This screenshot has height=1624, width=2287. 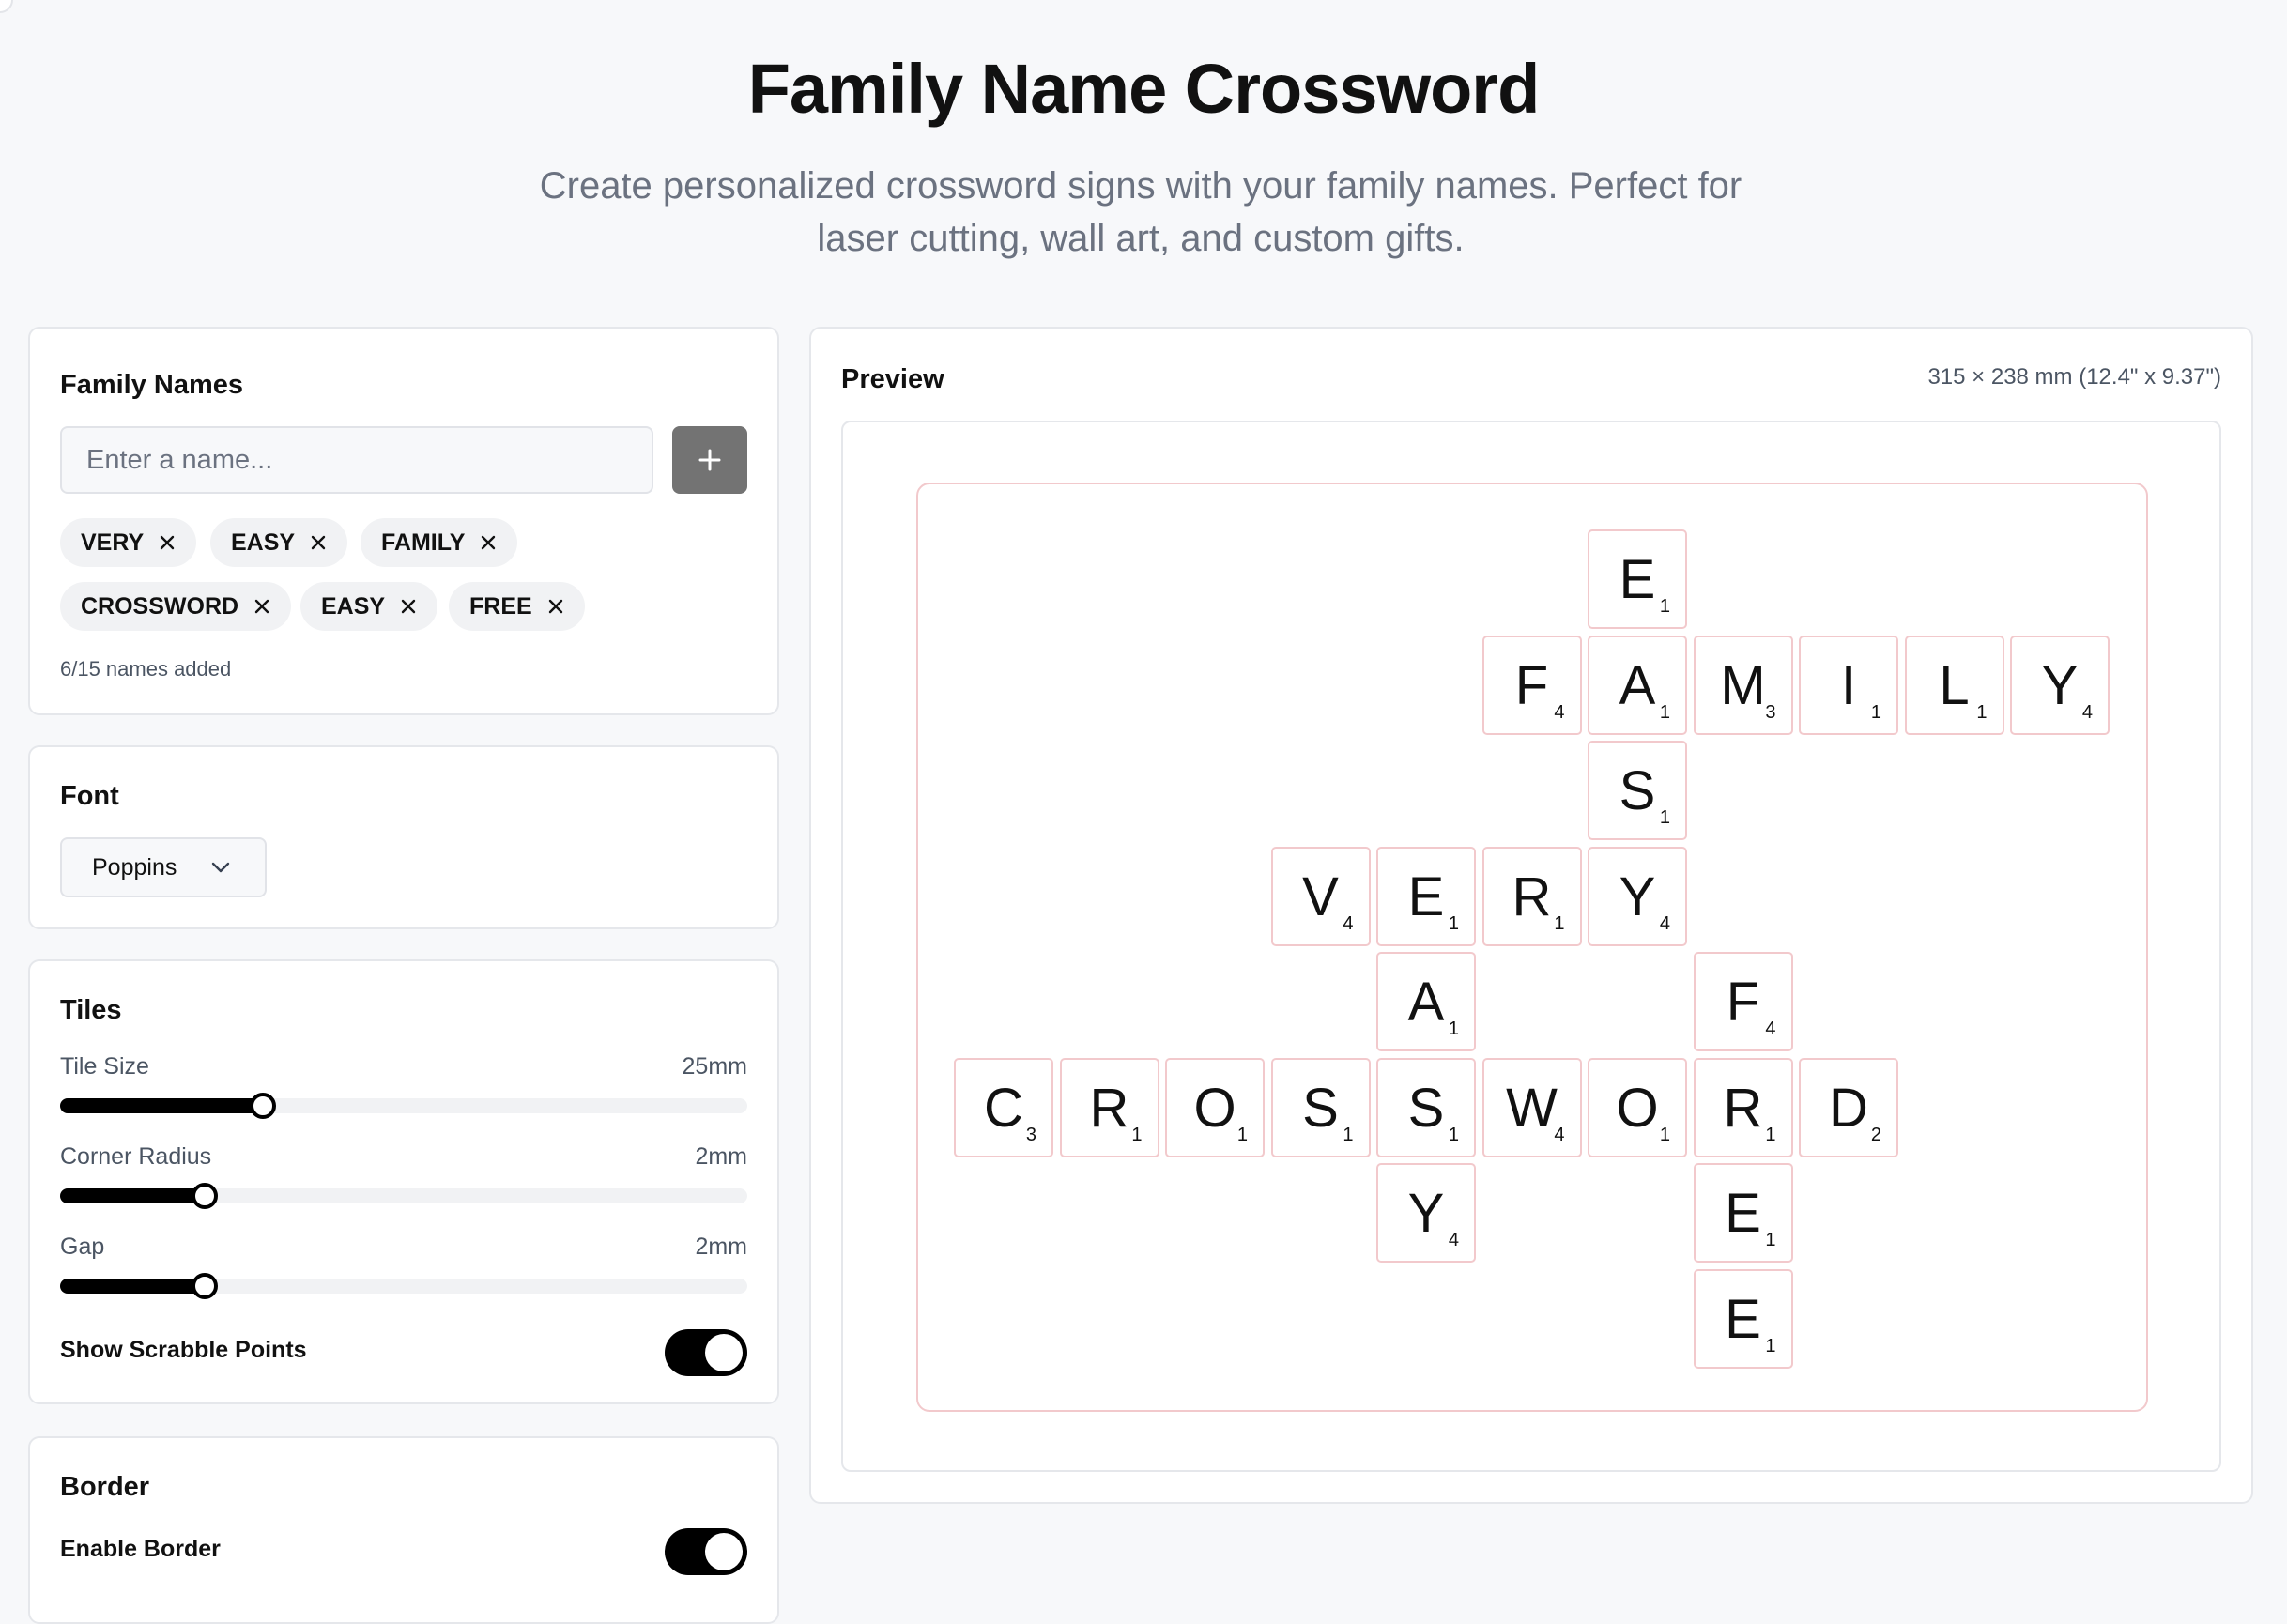 I want to click on crossword-tile: O1, so click(x=1637, y=1107).